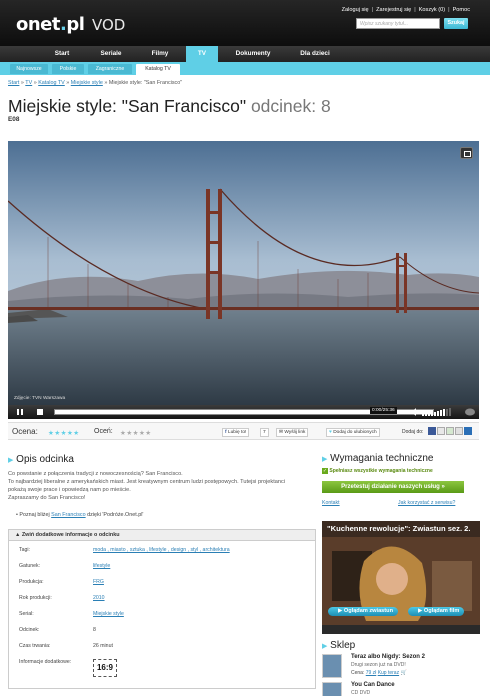 The width and height of the screenshot is (490, 696). I want to click on bullet-text: dzięki 'Podróże.Onet.pl', so click(114, 515).